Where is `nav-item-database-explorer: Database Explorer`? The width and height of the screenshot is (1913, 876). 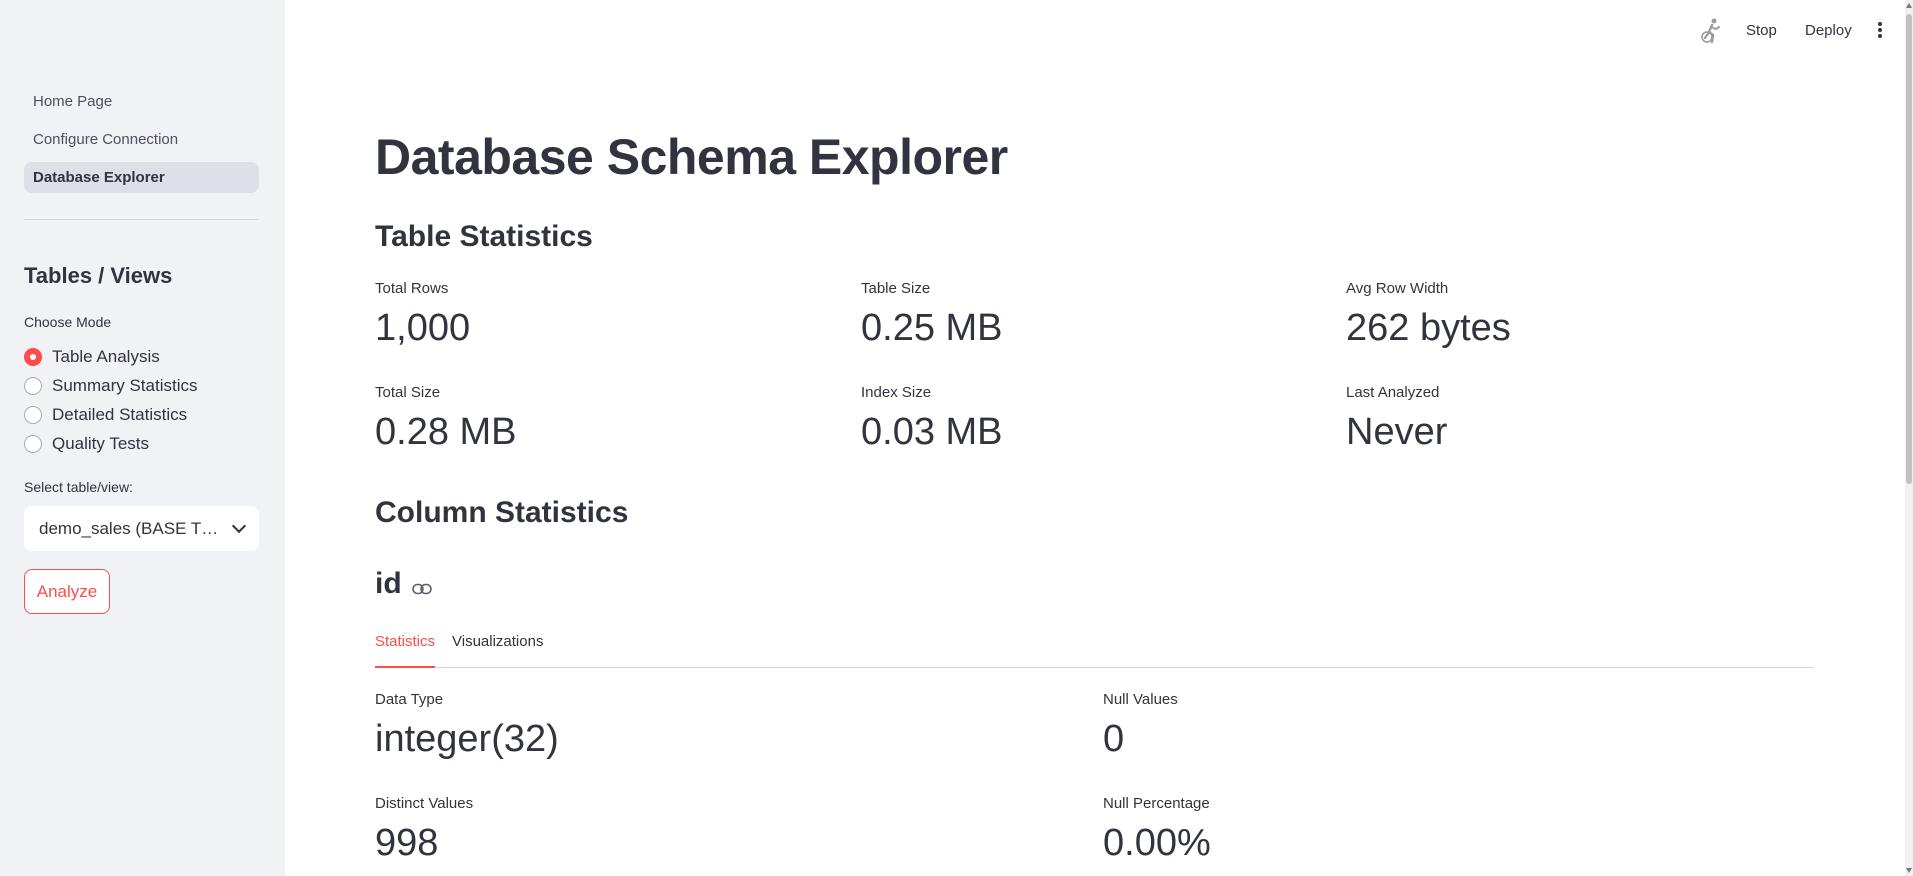 nav-item-database-explorer: Database Explorer is located at coordinates (141, 177).